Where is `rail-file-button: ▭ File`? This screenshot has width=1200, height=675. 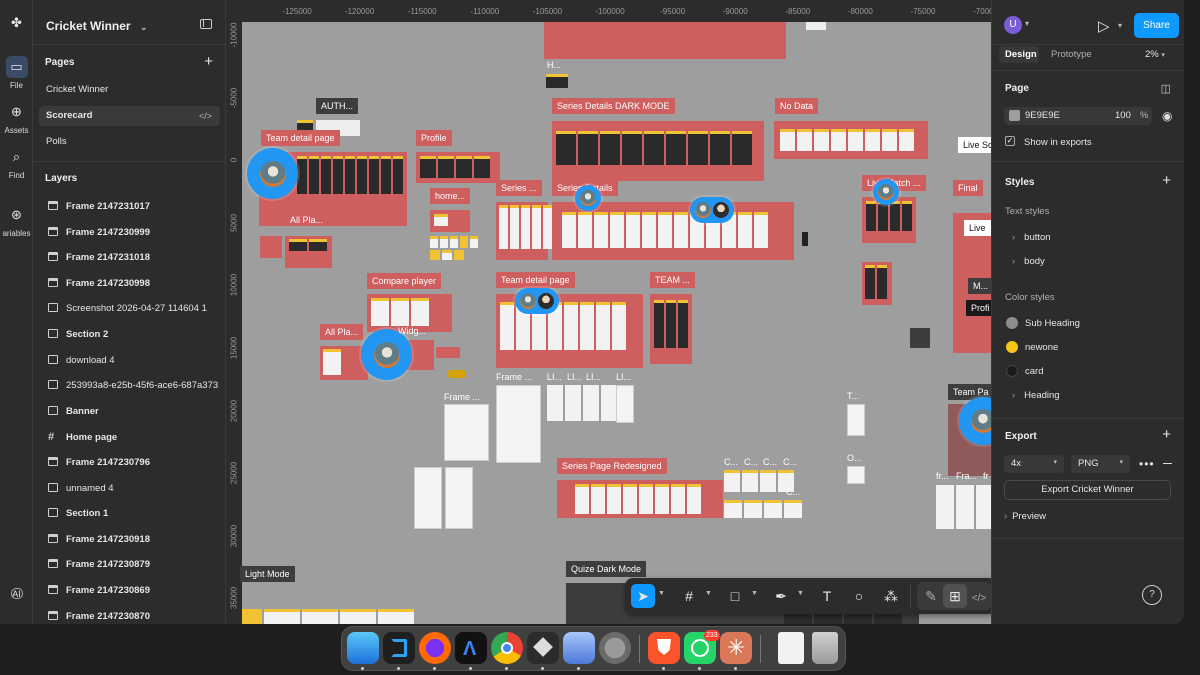
rail-file-button: ▭ File is located at coordinates (16, 73).